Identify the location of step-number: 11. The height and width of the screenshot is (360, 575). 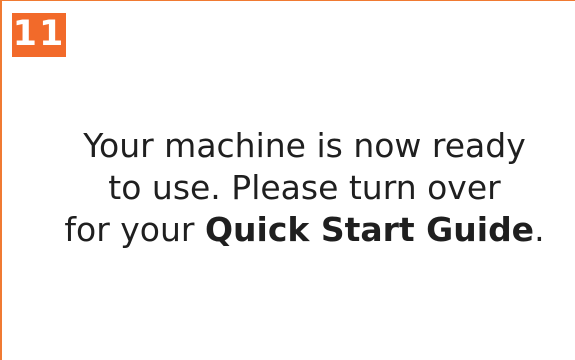
(39, 33).